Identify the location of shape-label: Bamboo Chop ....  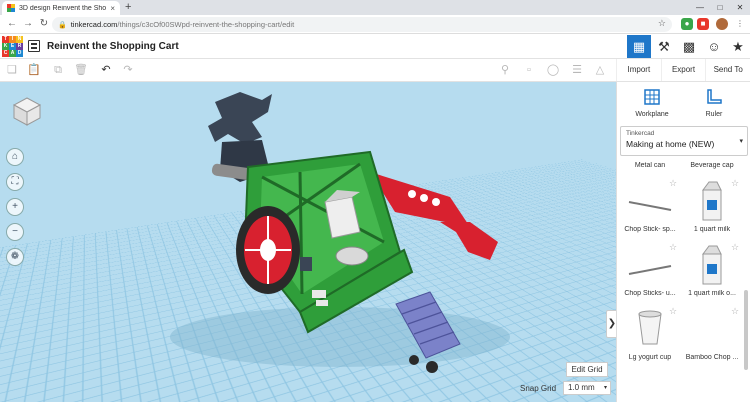
(712, 357).